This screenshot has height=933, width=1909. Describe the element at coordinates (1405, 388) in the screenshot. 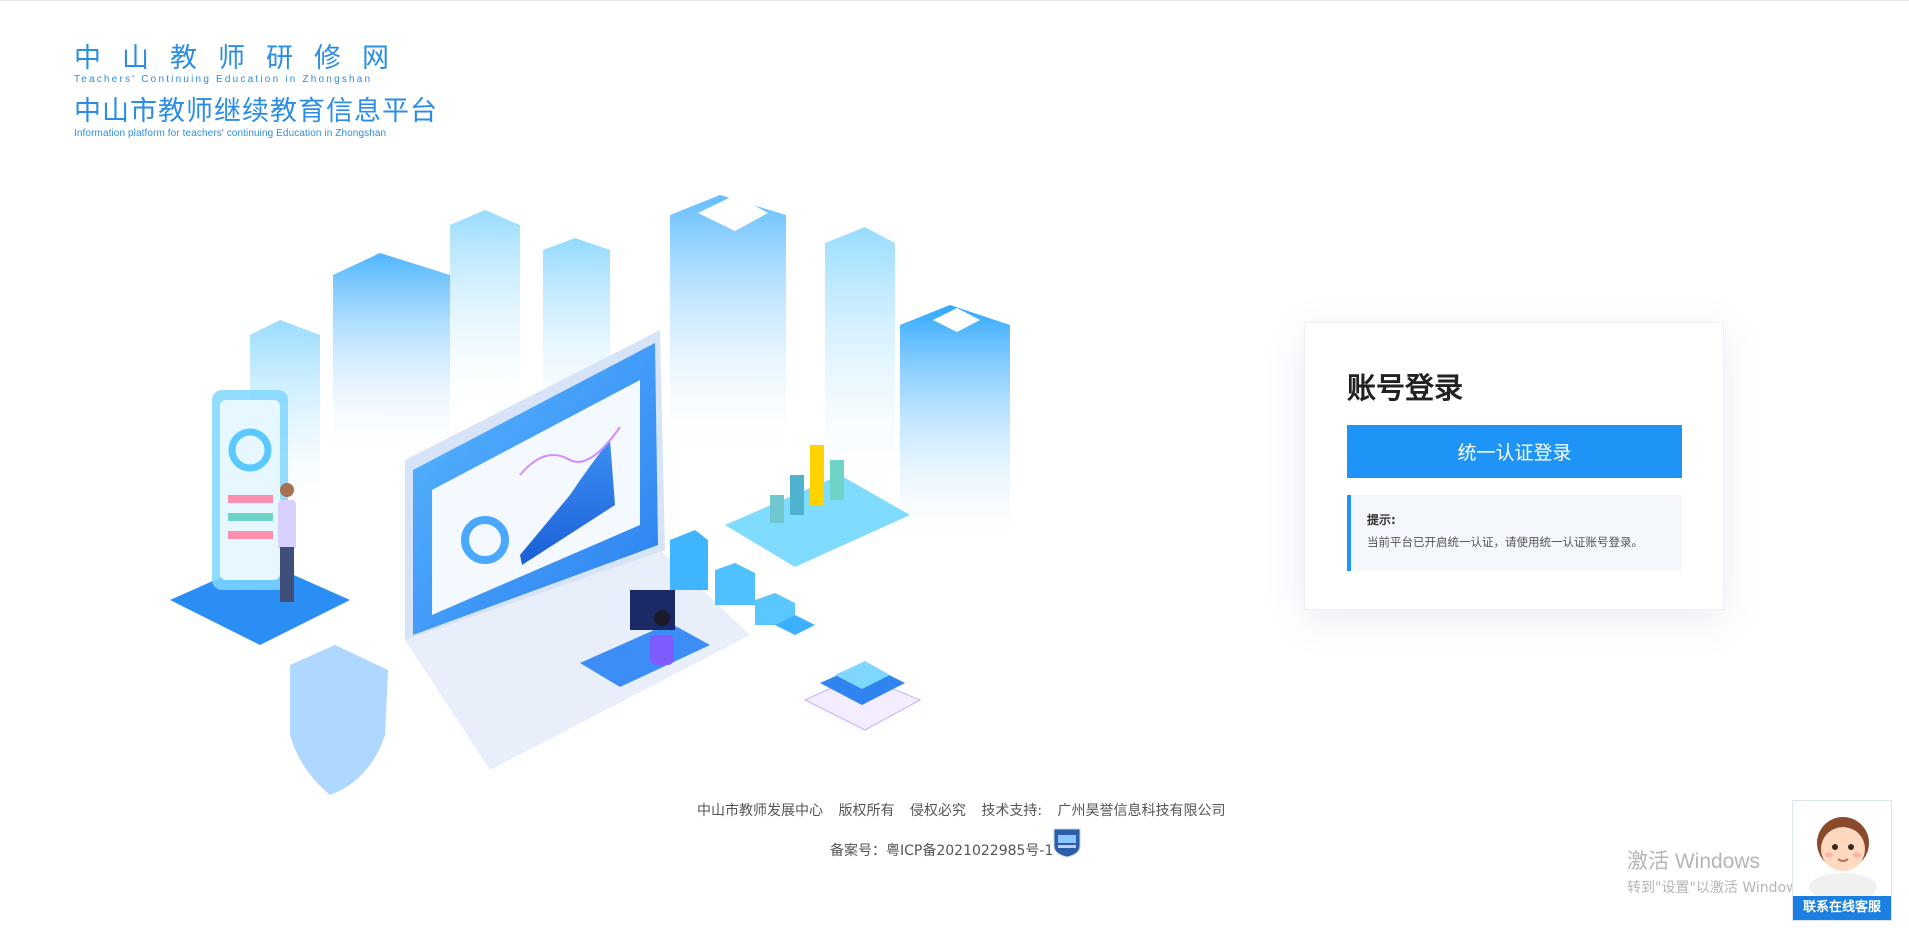

I see `login-title: 账号登录` at that location.